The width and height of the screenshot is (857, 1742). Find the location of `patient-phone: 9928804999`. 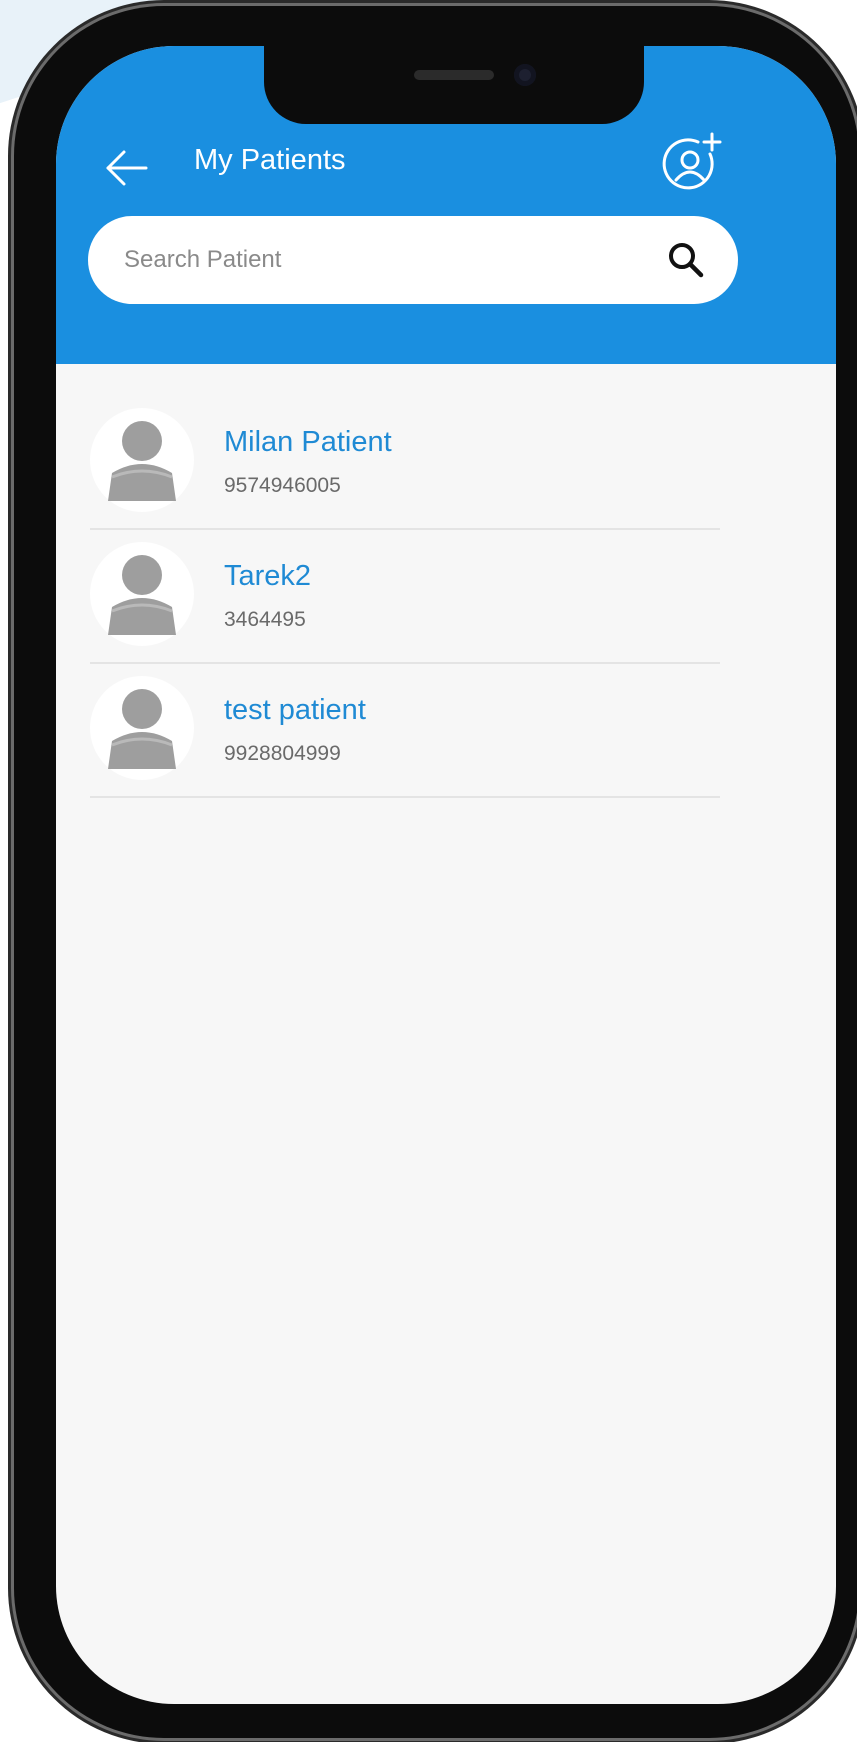

patient-phone: 9928804999 is located at coordinates (282, 753).